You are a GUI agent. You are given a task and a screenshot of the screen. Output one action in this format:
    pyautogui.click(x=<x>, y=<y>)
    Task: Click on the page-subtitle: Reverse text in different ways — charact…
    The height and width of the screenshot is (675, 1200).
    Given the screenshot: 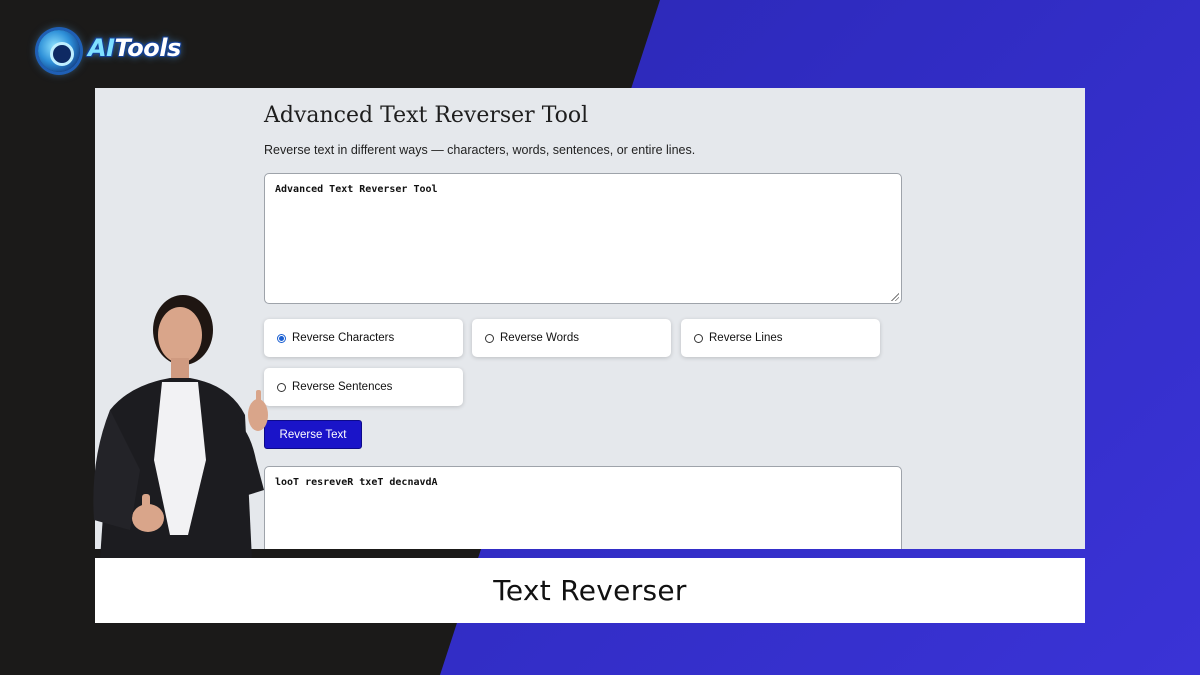 What is the action you would take?
    pyautogui.click(x=480, y=150)
    